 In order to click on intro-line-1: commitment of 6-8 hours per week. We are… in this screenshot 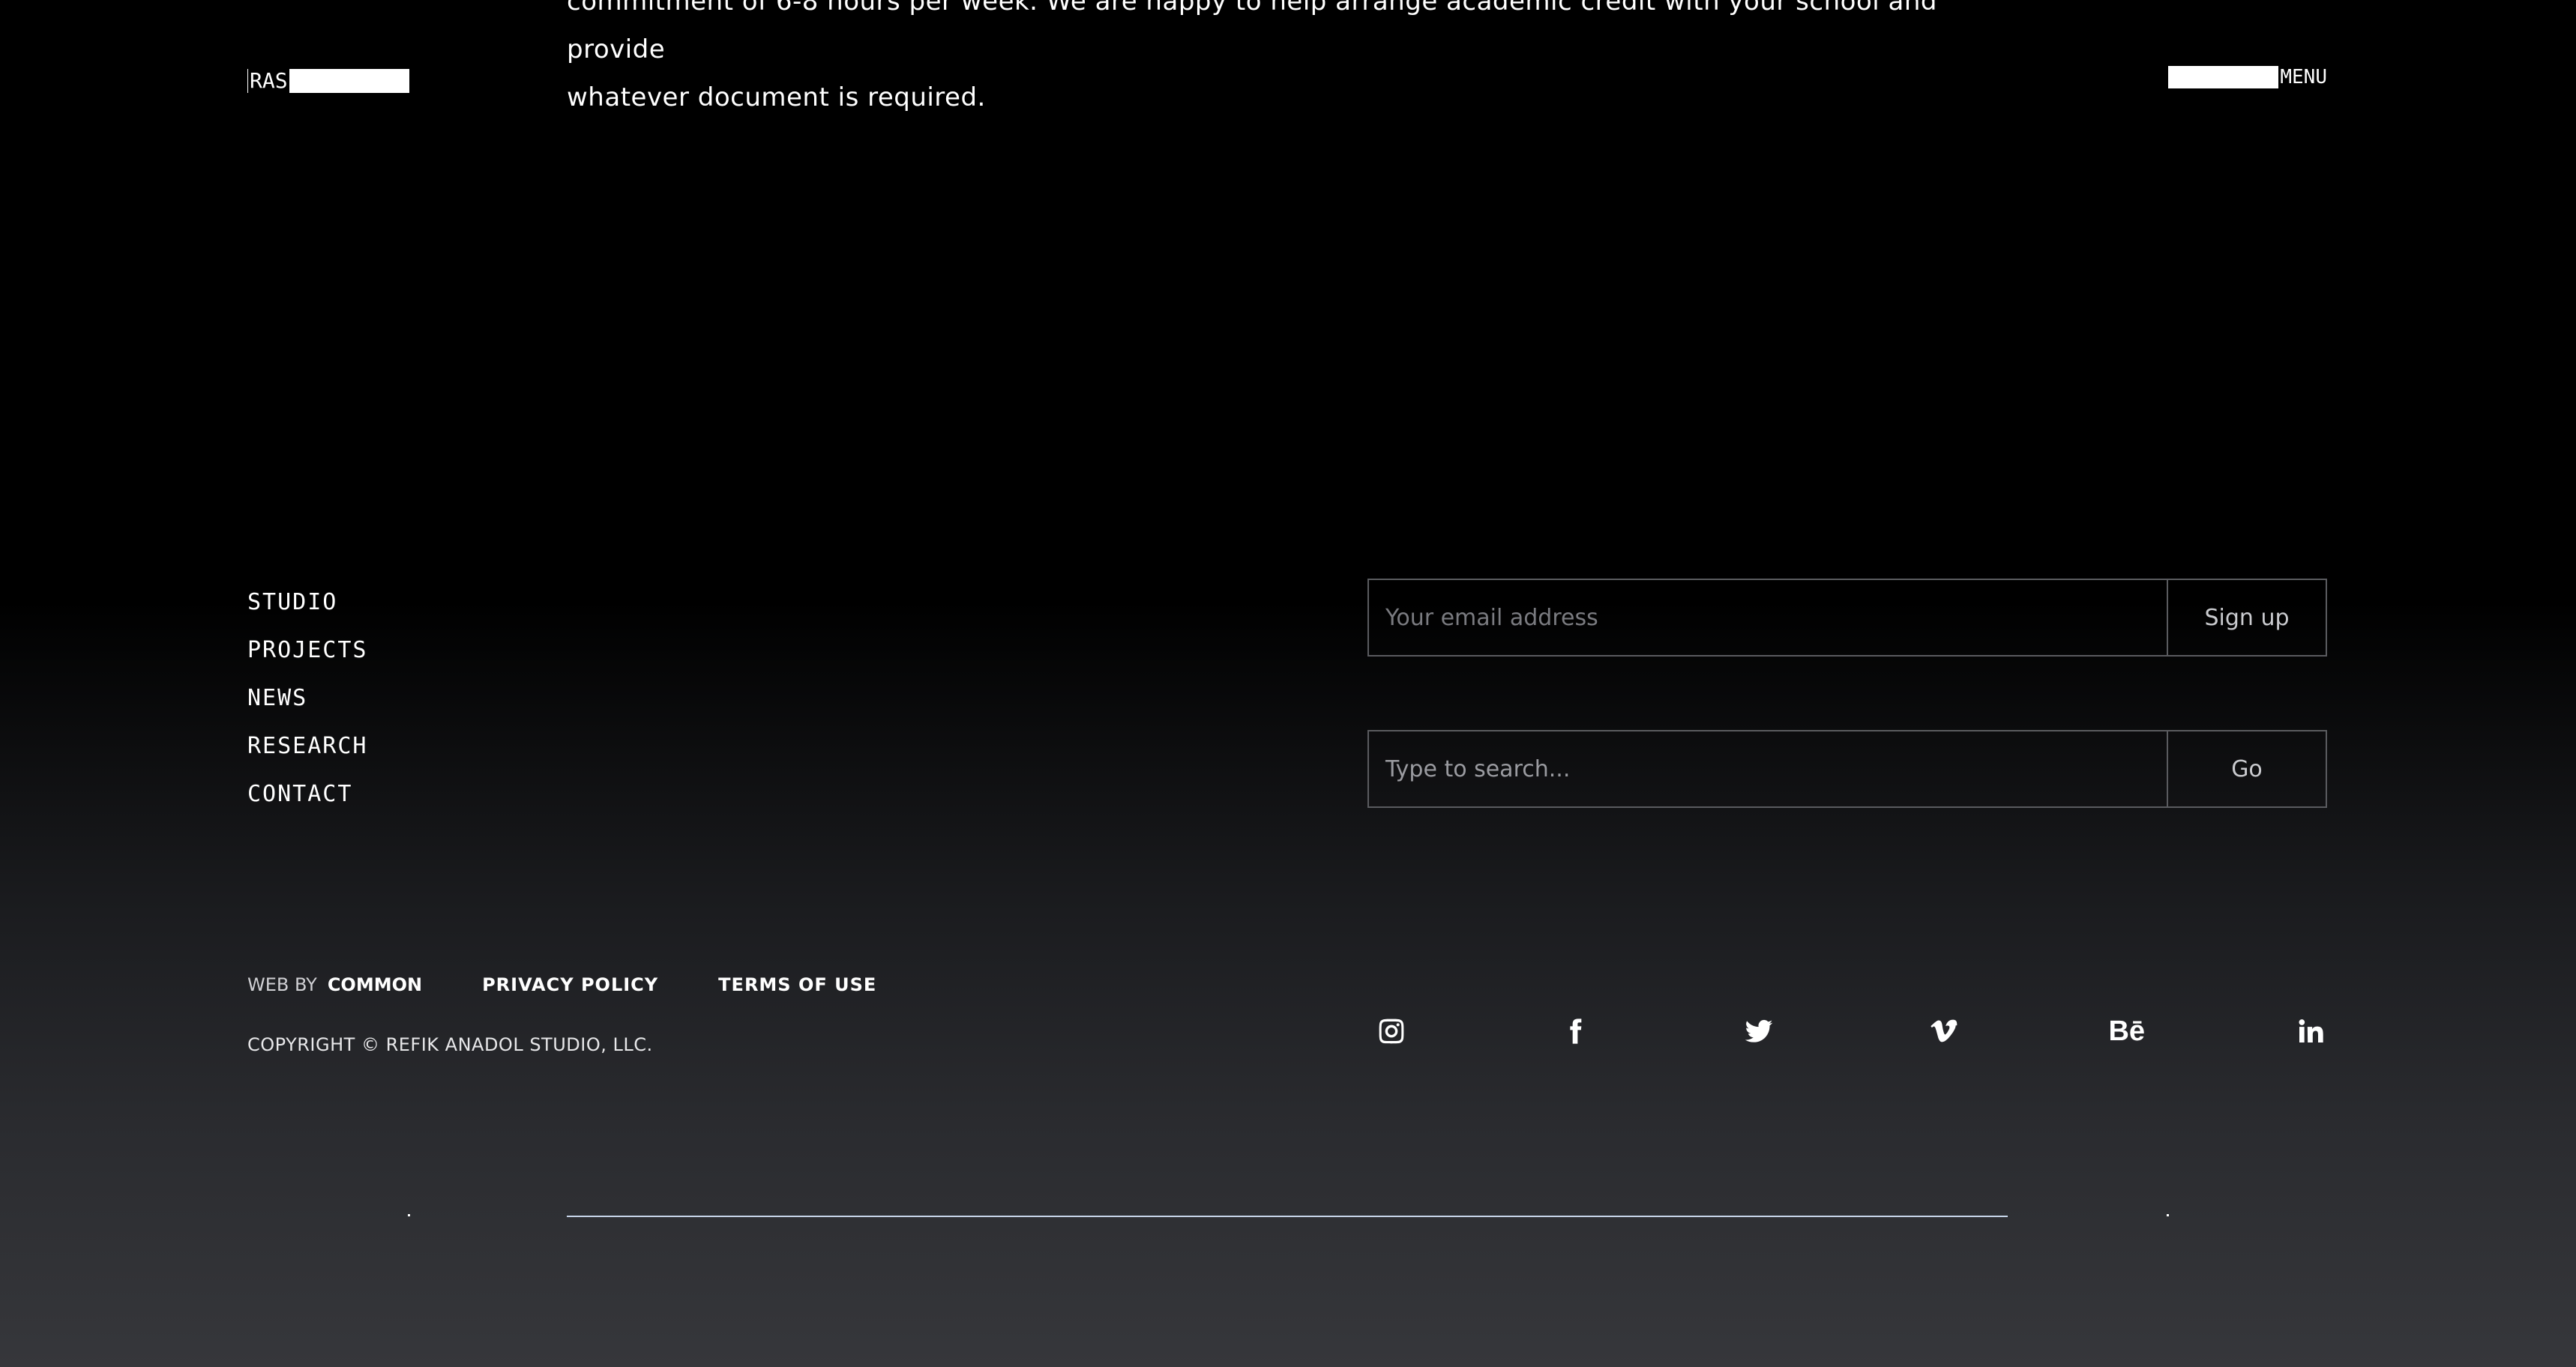, I will do `click(1252, 32)`.